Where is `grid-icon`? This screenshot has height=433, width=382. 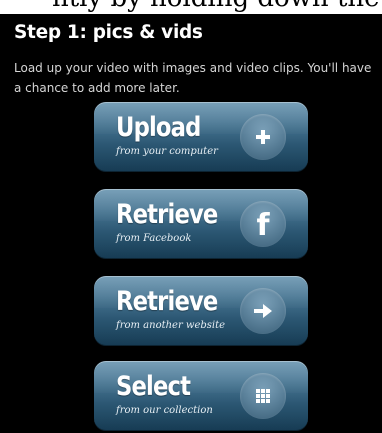 grid-icon is located at coordinates (263, 396).